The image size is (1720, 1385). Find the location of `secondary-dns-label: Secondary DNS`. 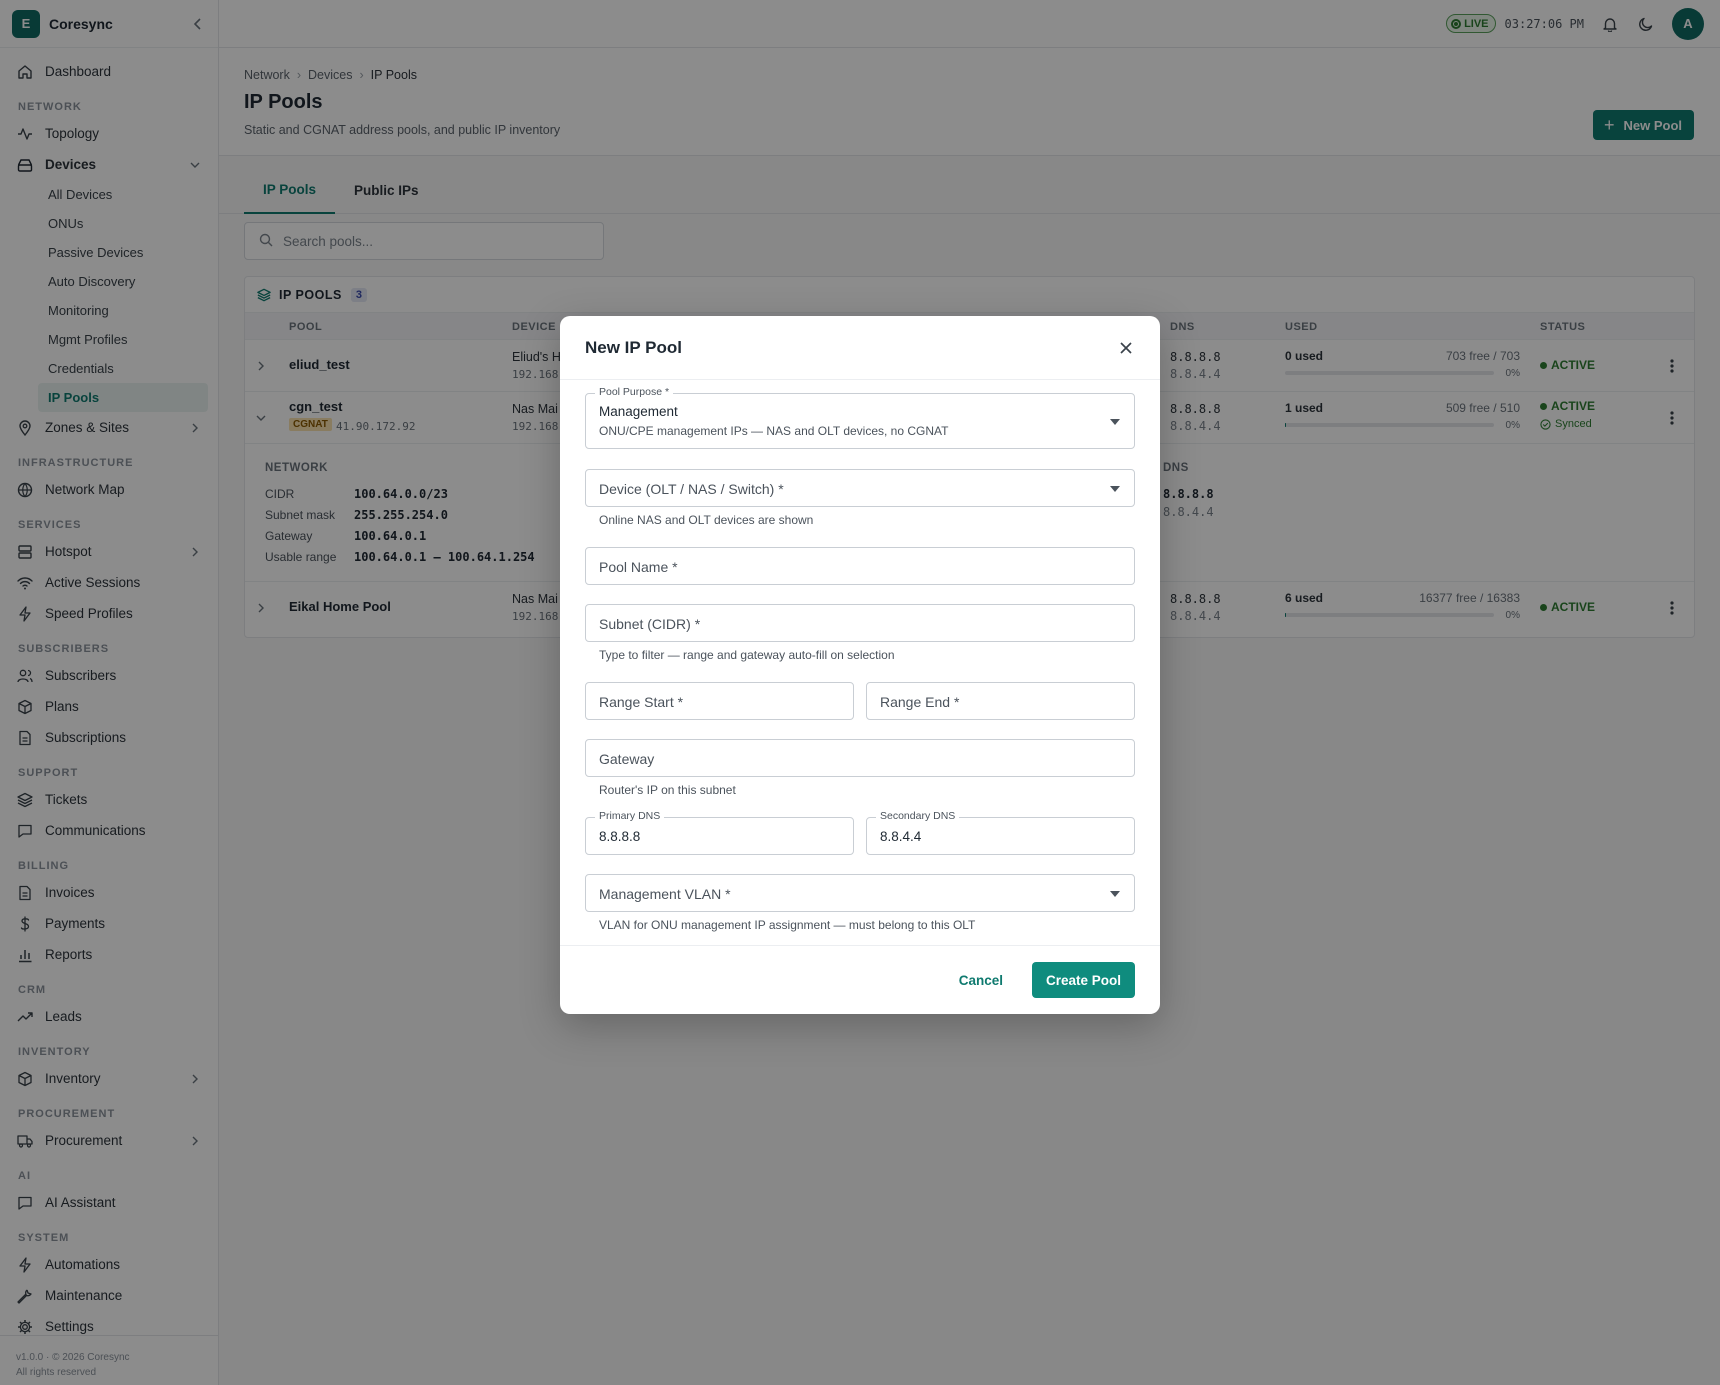

secondary-dns-label: Secondary DNS is located at coordinates (918, 816).